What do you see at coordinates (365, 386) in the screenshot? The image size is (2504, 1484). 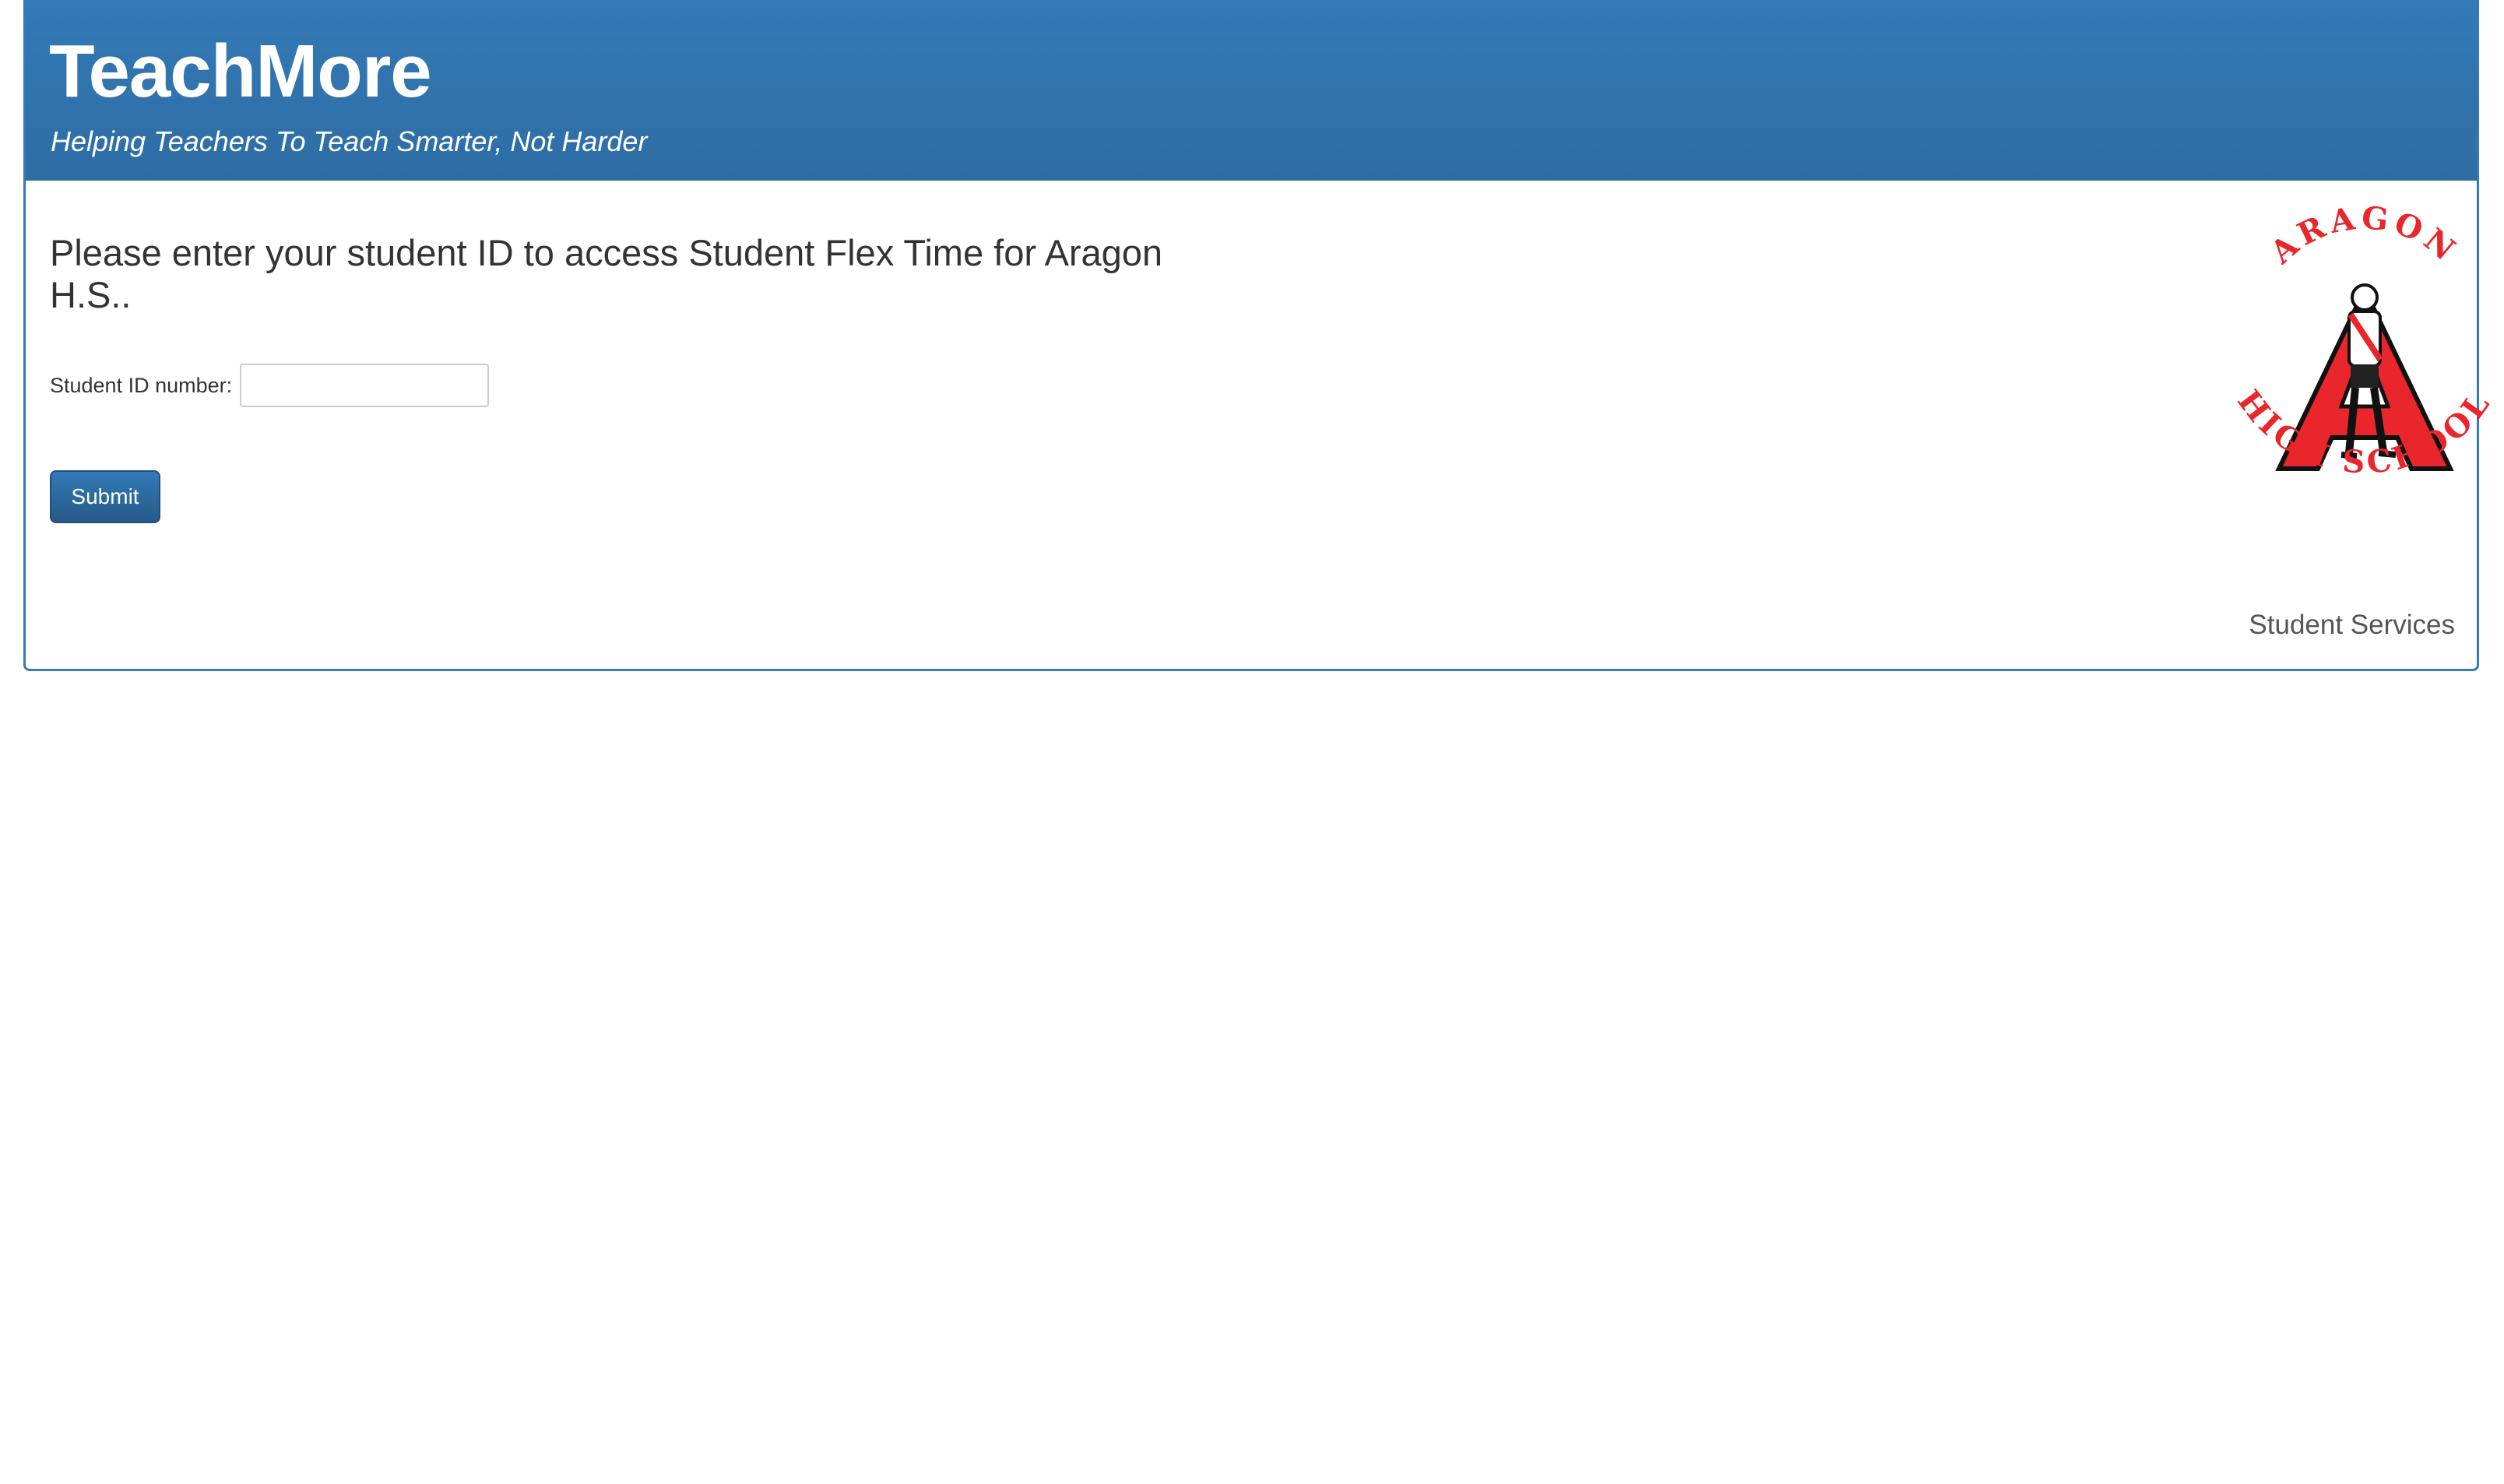 I see `student-id-input` at bounding box center [365, 386].